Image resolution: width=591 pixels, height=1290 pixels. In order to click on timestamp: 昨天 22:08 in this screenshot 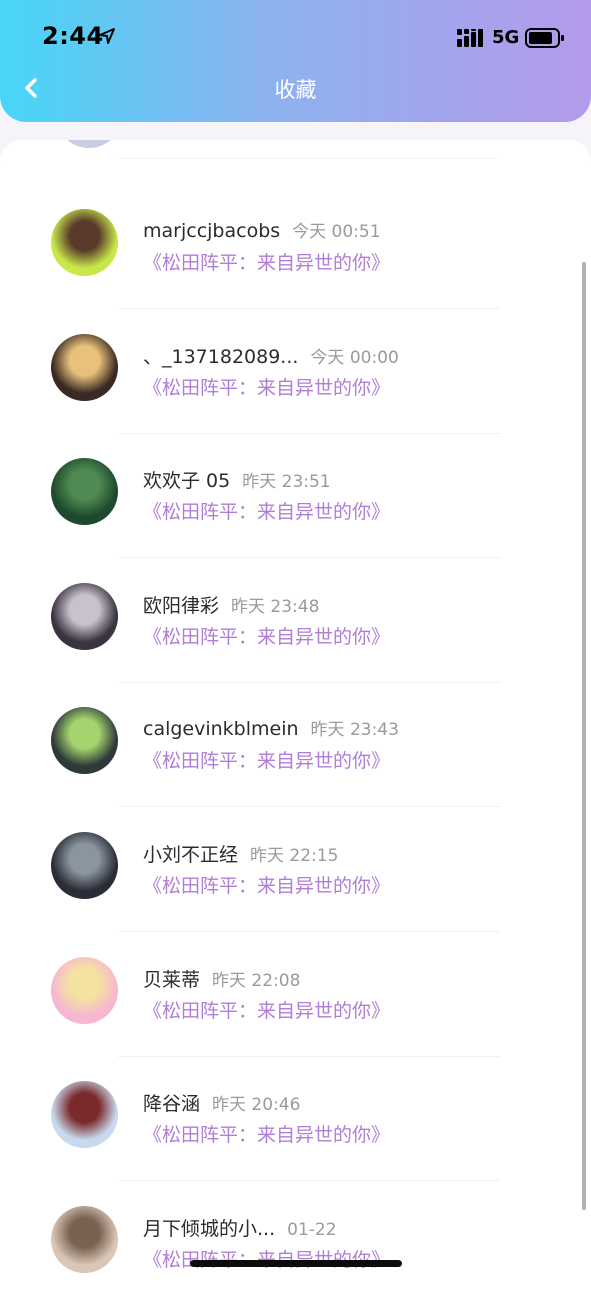, I will do `click(256, 980)`.